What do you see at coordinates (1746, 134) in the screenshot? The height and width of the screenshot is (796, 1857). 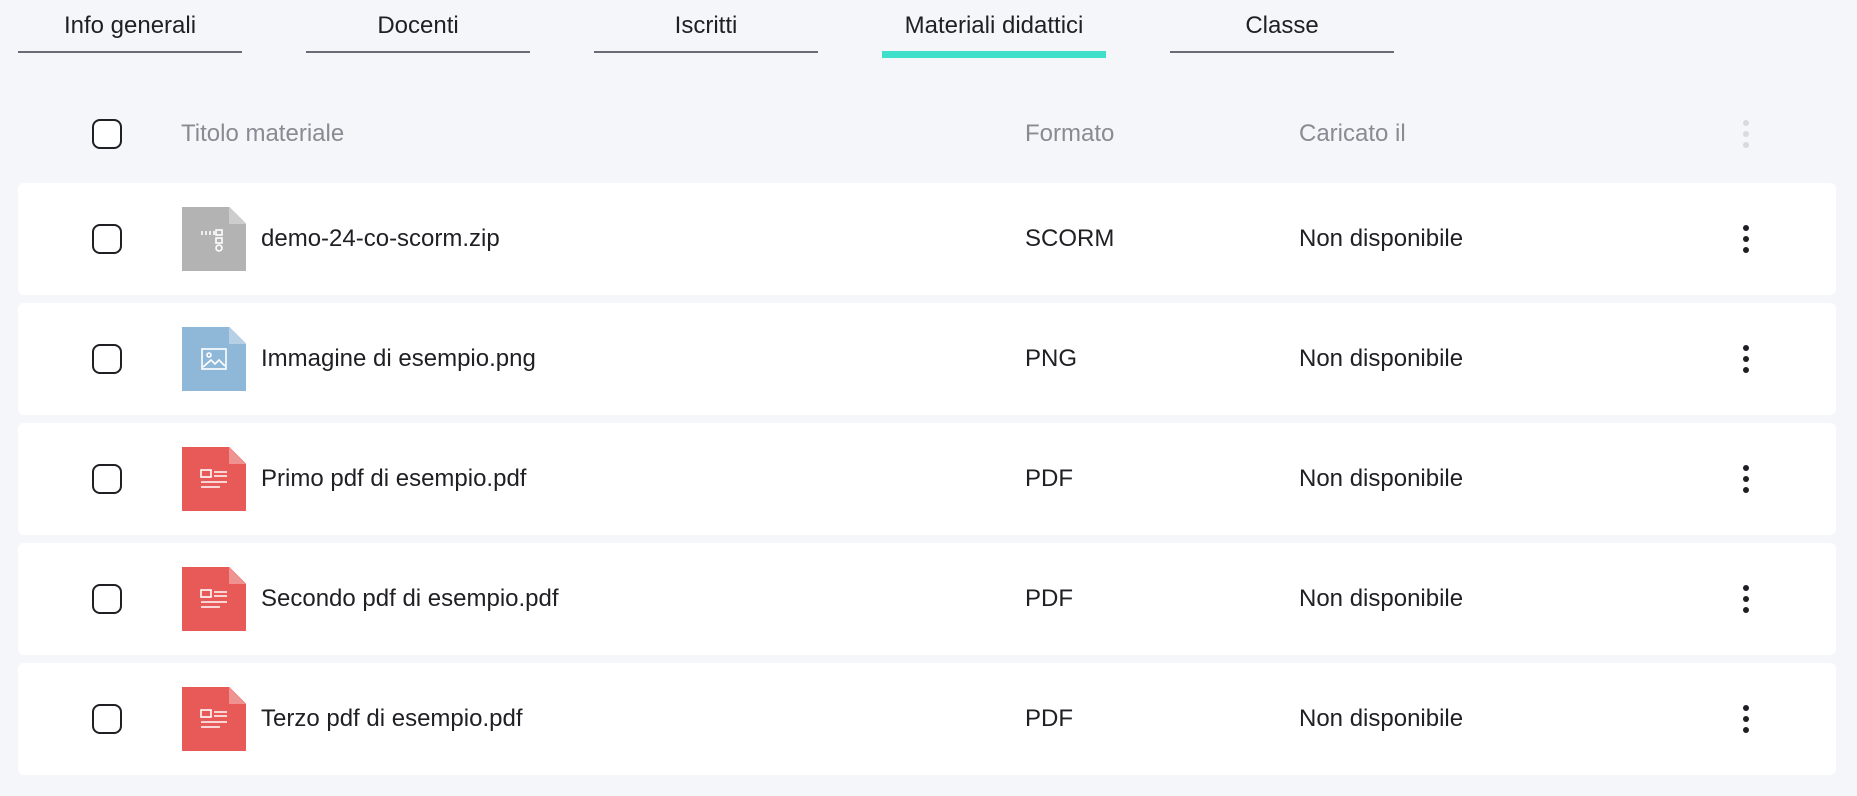 I see `header-more-options-icon` at bounding box center [1746, 134].